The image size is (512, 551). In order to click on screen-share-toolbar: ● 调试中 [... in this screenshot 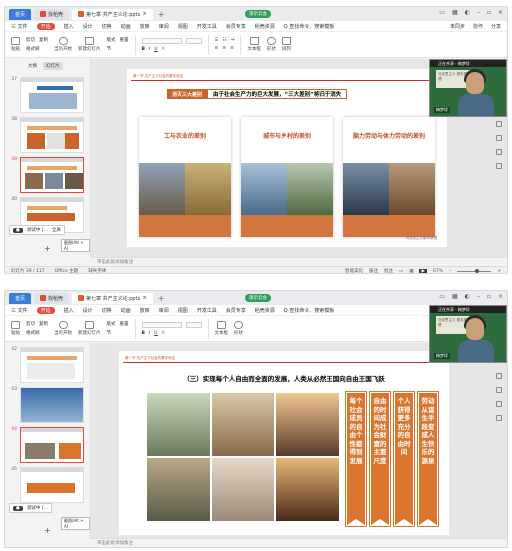, I will do `click(30, 508)`.